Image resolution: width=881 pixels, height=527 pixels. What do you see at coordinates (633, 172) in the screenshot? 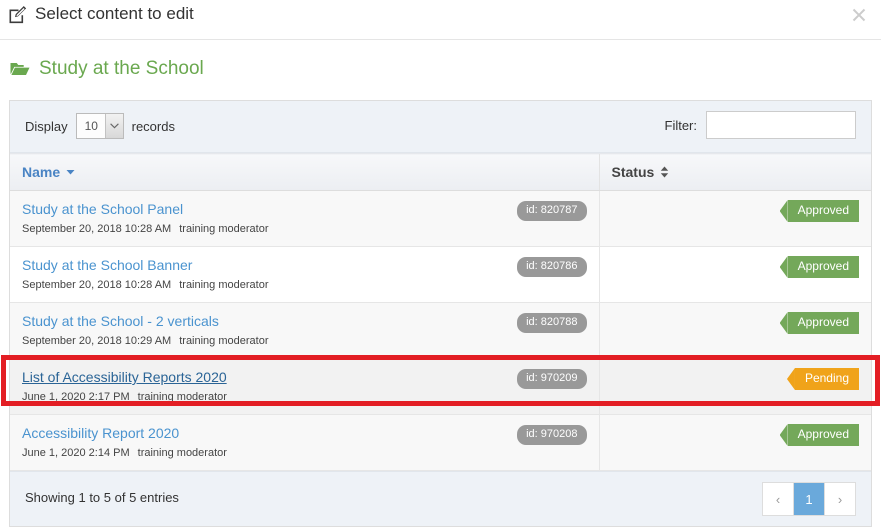
I see `column-header-status-label: Status` at bounding box center [633, 172].